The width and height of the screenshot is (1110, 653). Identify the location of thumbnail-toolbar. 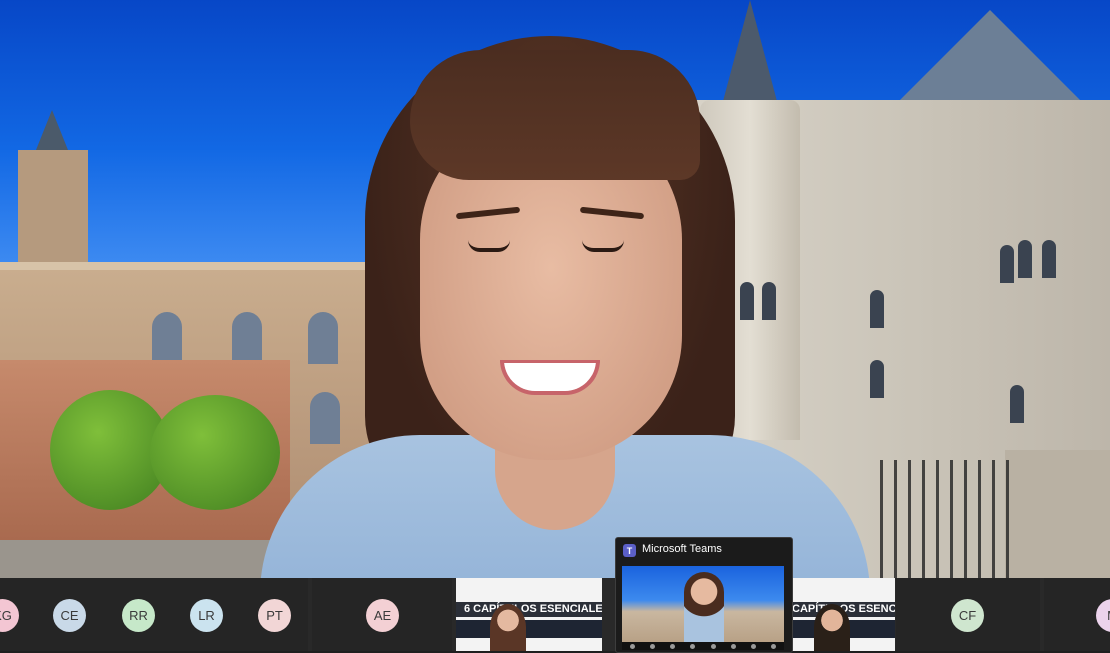
(703, 646).